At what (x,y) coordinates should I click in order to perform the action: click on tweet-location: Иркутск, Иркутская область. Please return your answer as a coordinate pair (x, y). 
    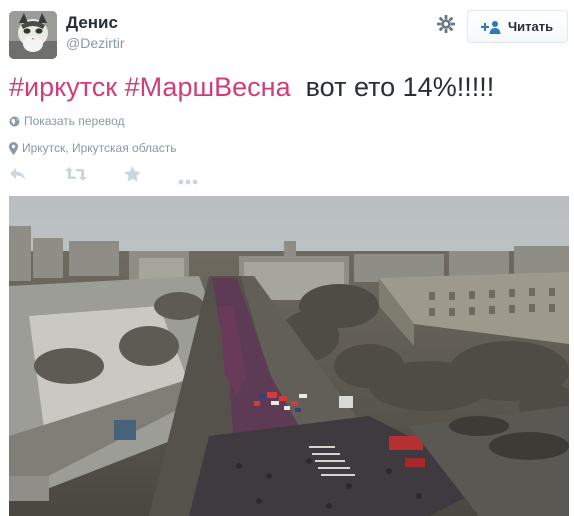
    Looking at the image, I should click on (92, 148).